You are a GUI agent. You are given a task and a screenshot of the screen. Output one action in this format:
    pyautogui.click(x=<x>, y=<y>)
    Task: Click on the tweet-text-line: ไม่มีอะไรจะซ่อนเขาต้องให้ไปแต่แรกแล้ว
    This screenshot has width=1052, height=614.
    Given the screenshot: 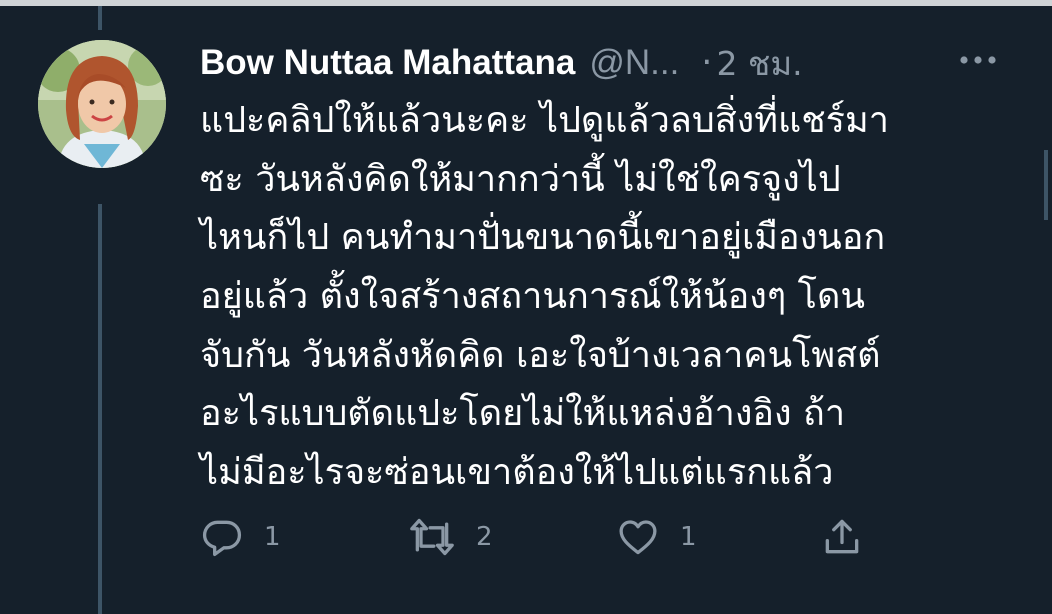 What is the action you would take?
    pyautogui.click(x=517, y=473)
    